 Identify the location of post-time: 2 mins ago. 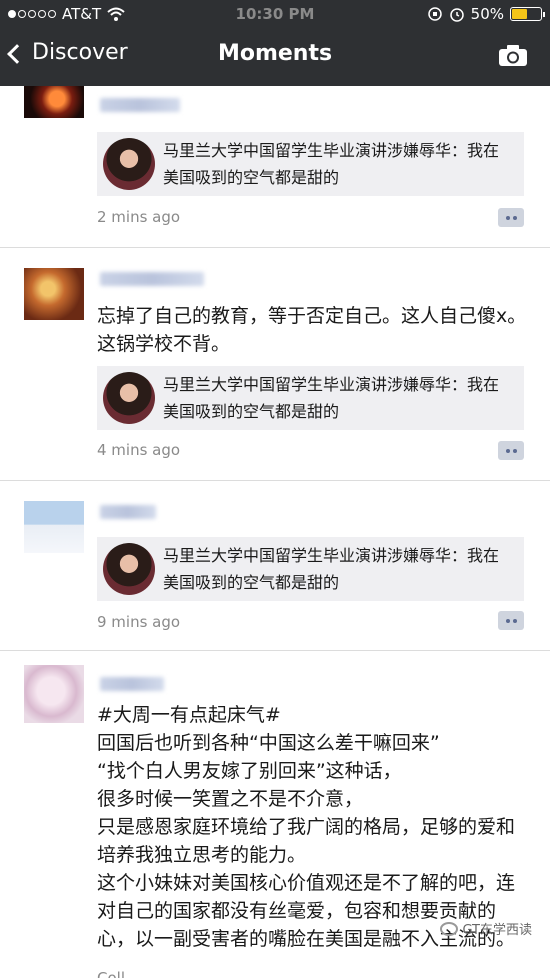
(139, 217).